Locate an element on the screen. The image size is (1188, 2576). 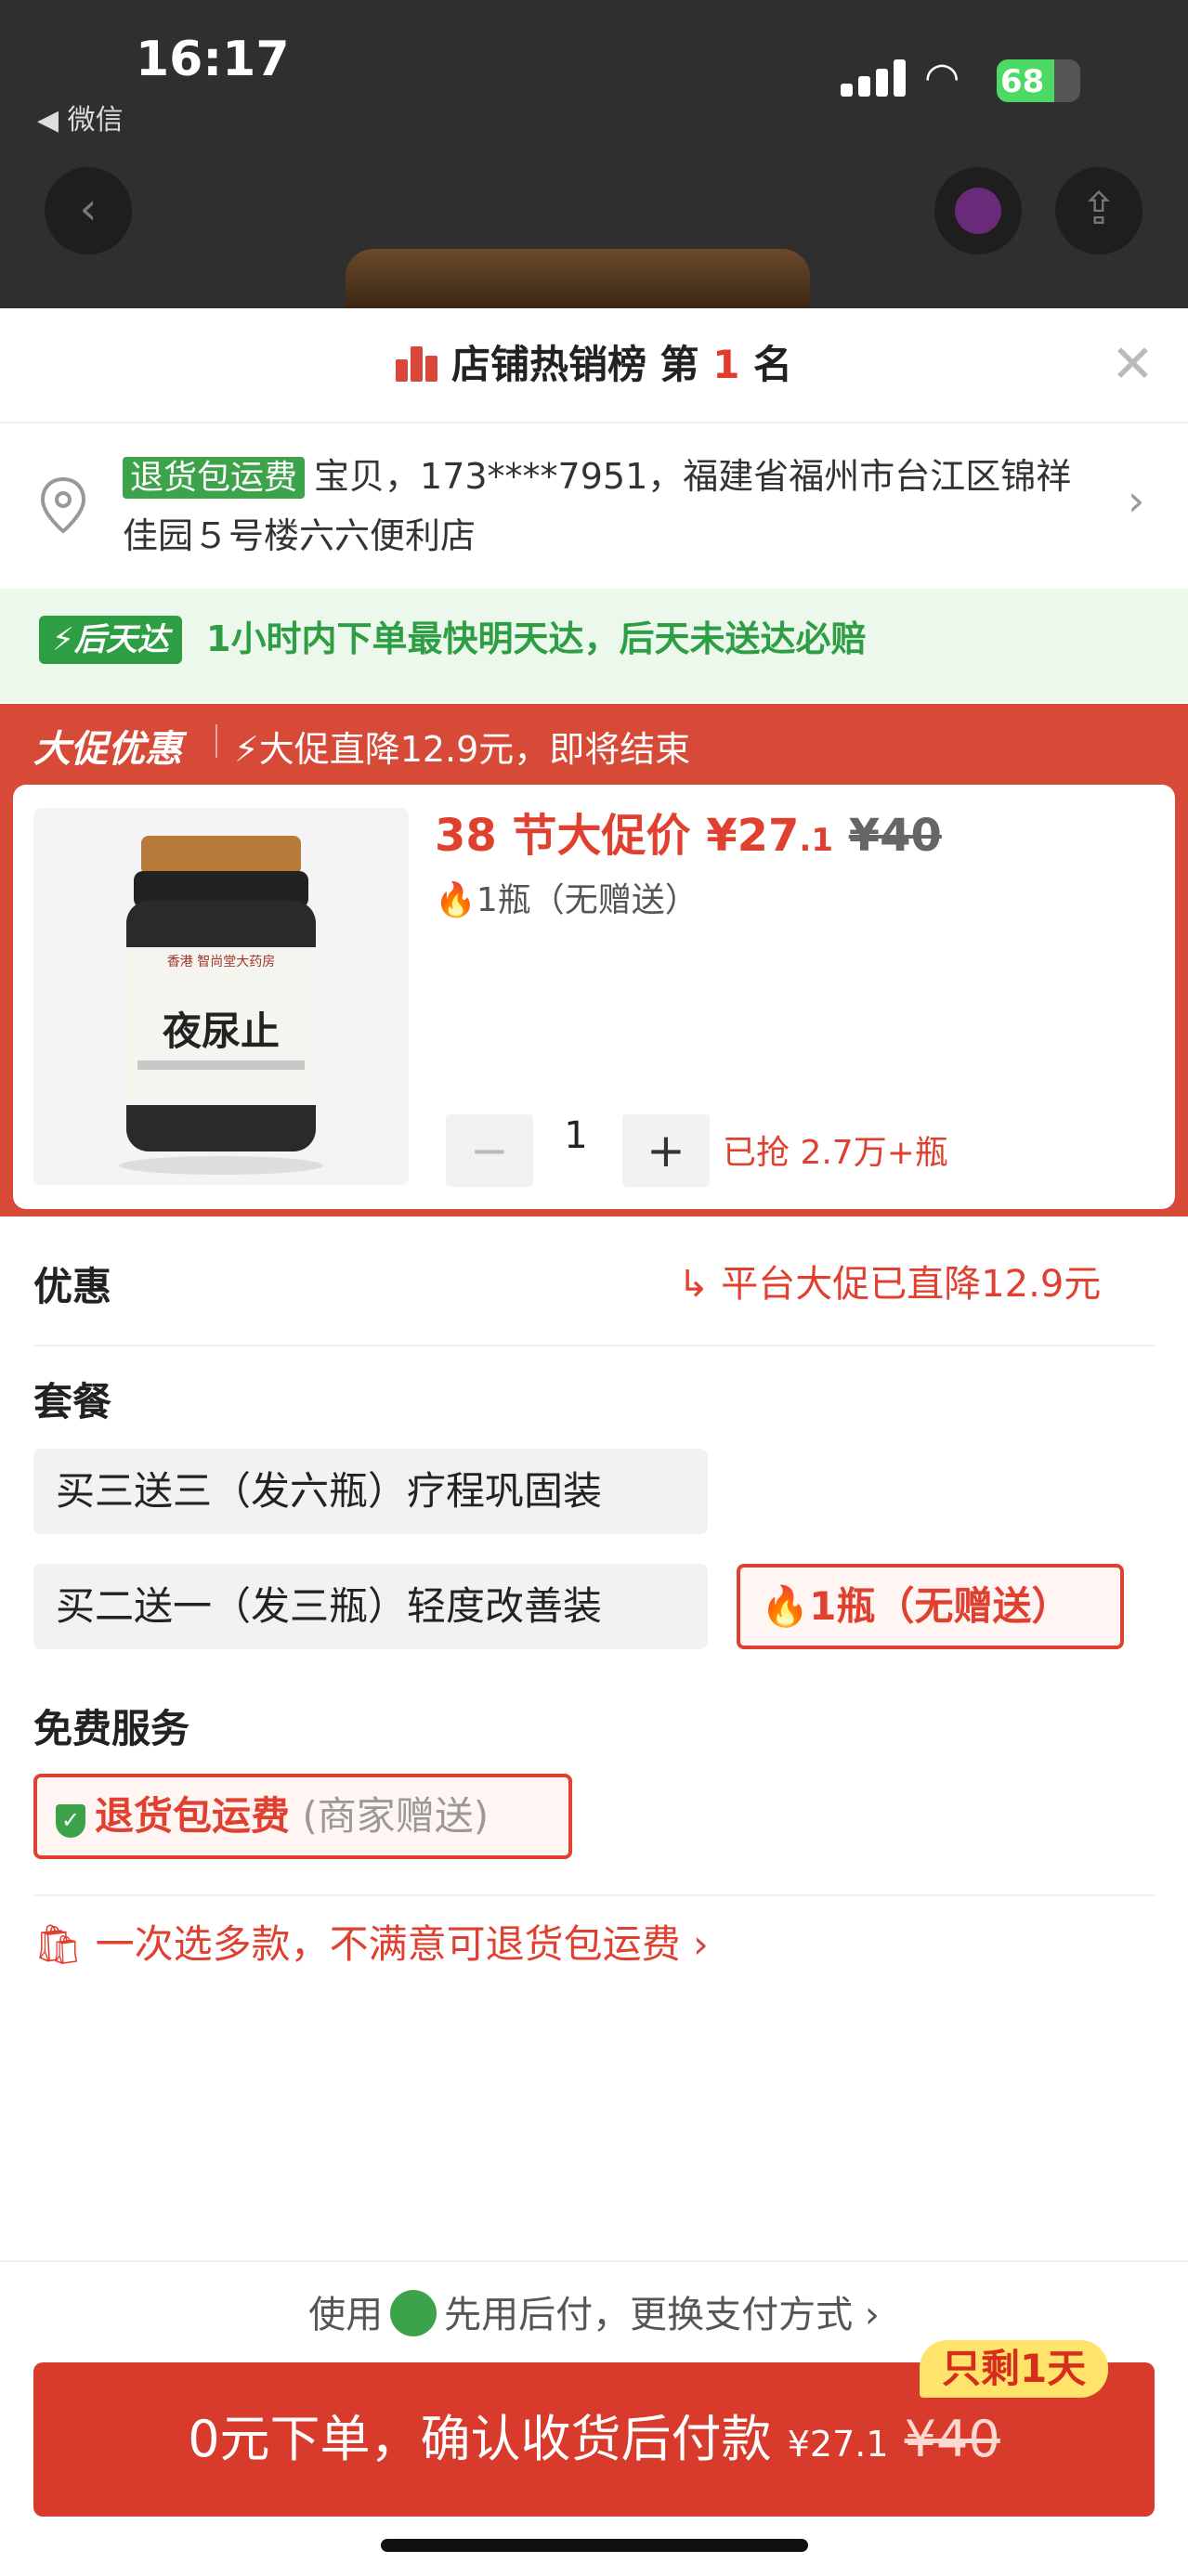
battery-level: 68 is located at coordinates (1022, 81).